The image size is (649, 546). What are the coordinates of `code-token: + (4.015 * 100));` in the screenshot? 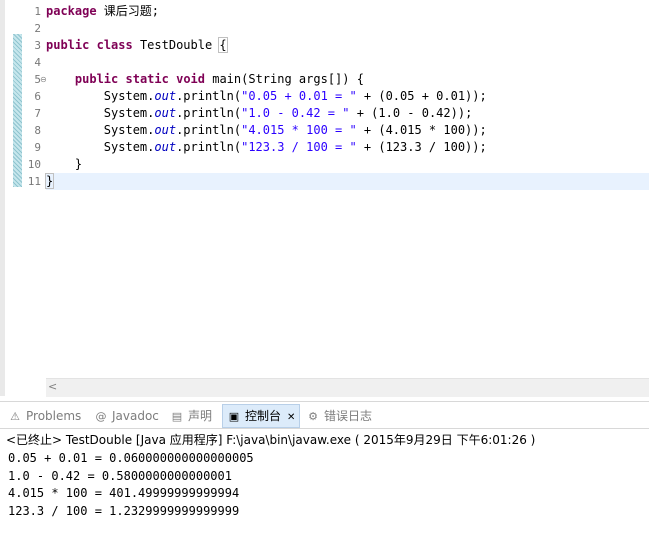 It's located at (421, 130).